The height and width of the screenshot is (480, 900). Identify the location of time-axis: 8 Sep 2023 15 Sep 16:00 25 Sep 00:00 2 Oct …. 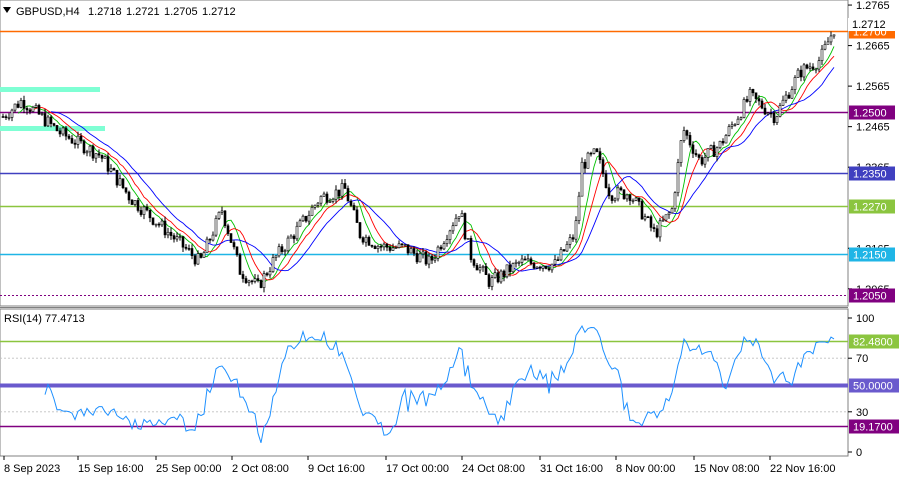
(419, 465).